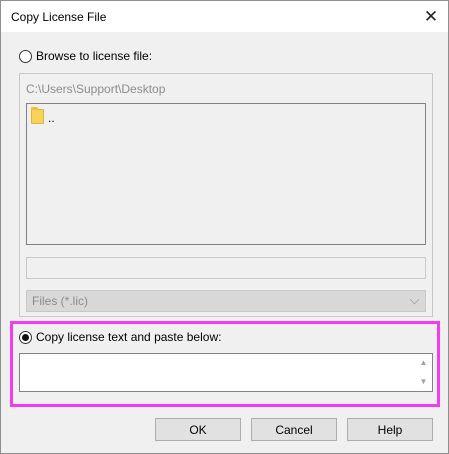  I want to click on paste-label: Copy license text and paste below:, so click(129, 337).